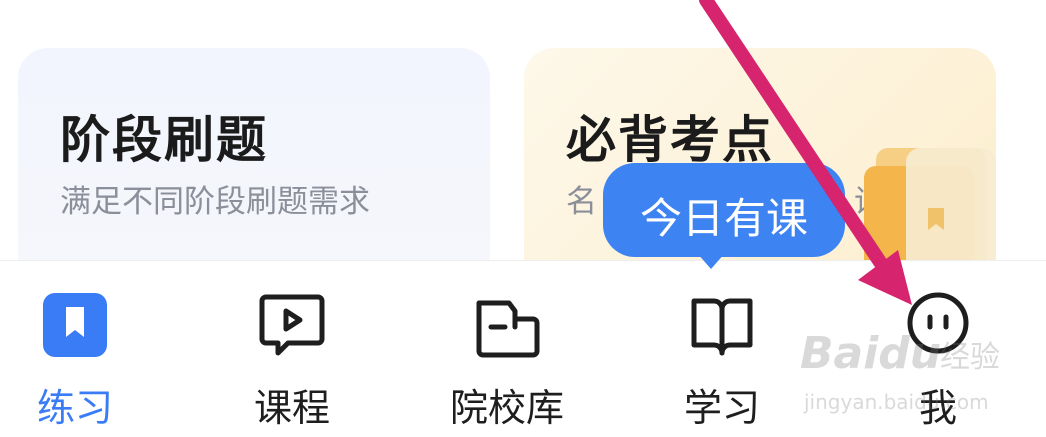 The width and height of the screenshot is (1046, 437). Describe the element at coordinates (164, 140) in the screenshot. I see `stage-practice-title: 阶段刷题` at that location.